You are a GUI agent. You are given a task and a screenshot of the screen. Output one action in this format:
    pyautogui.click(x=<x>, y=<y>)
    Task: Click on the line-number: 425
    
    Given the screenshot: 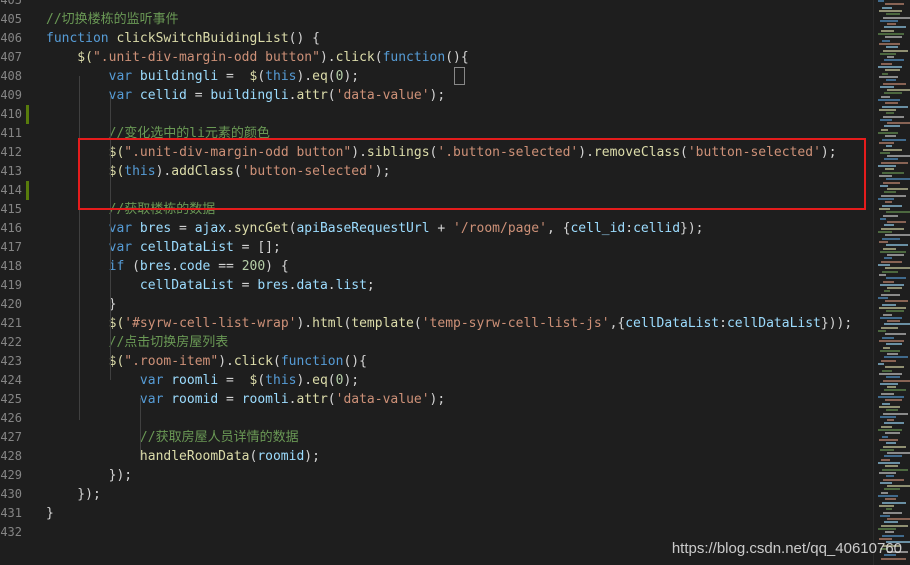 What is the action you would take?
    pyautogui.click(x=11, y=399)
    